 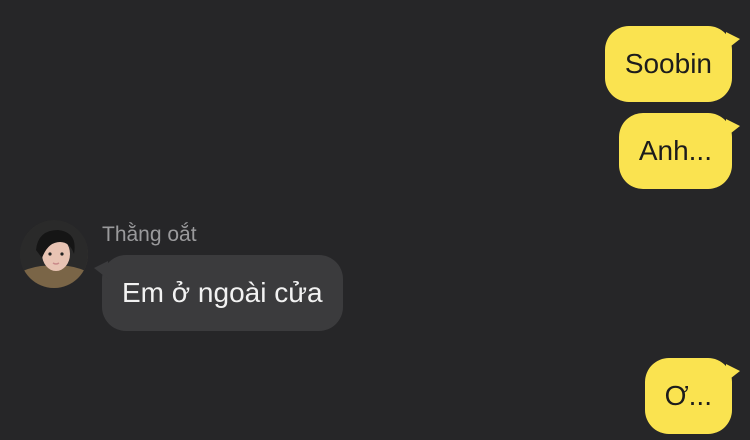 I want to click on avatar-icon, so click(x=54, y=254).